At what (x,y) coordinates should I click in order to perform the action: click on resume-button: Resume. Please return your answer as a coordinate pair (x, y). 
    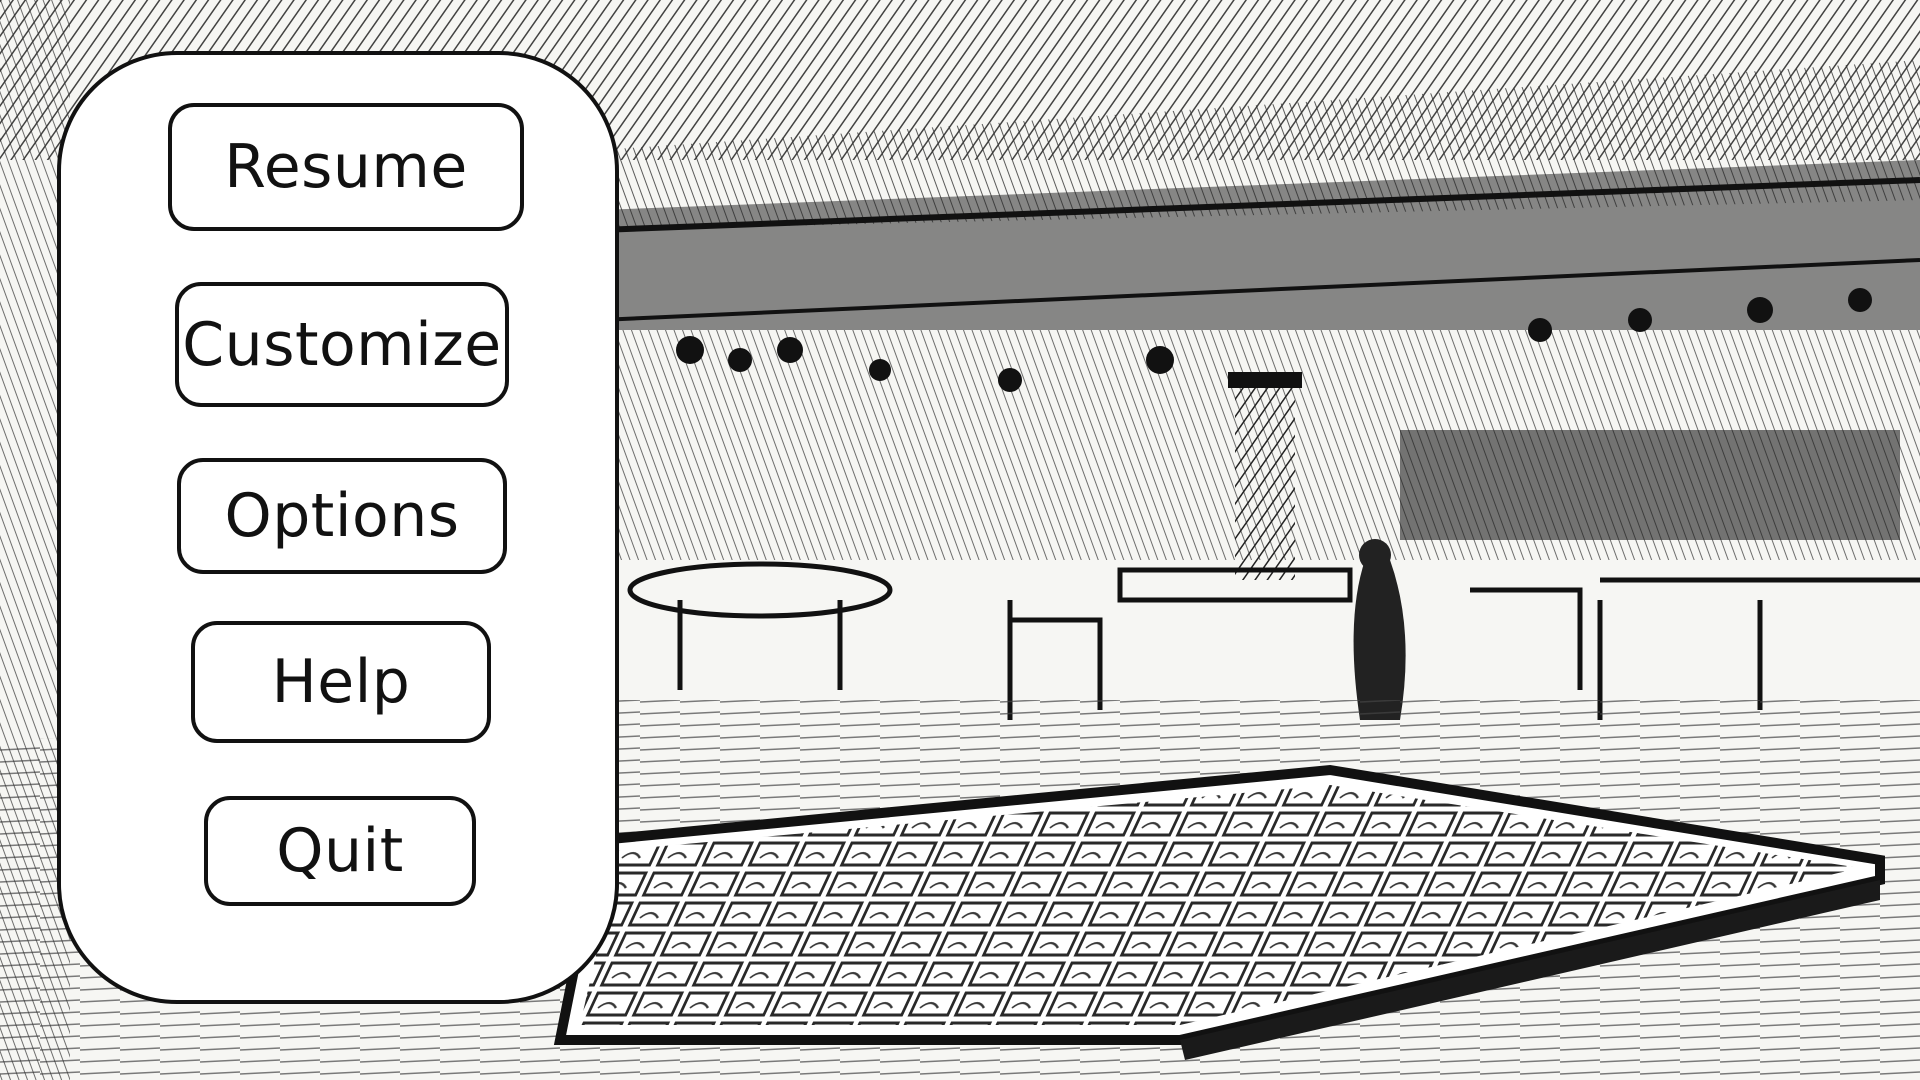
    Looking at the image, I should click on (346, 167).